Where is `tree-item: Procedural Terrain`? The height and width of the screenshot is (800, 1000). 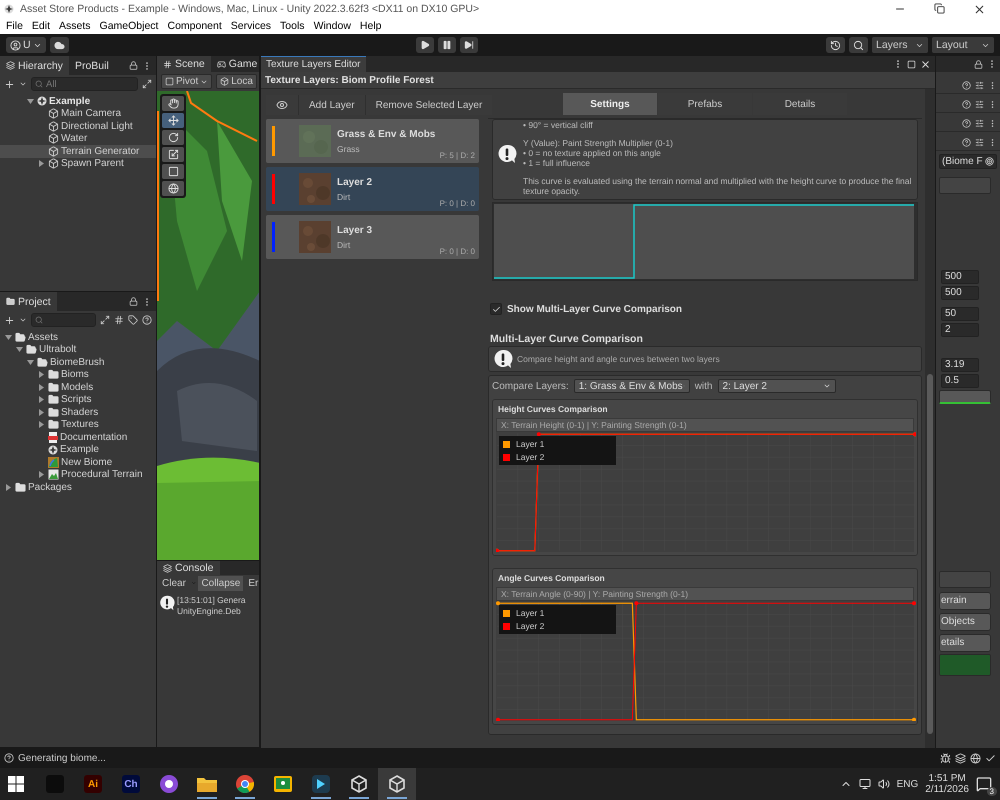
tree-item: Procedural Terrain is located at coordinates (78, 474).